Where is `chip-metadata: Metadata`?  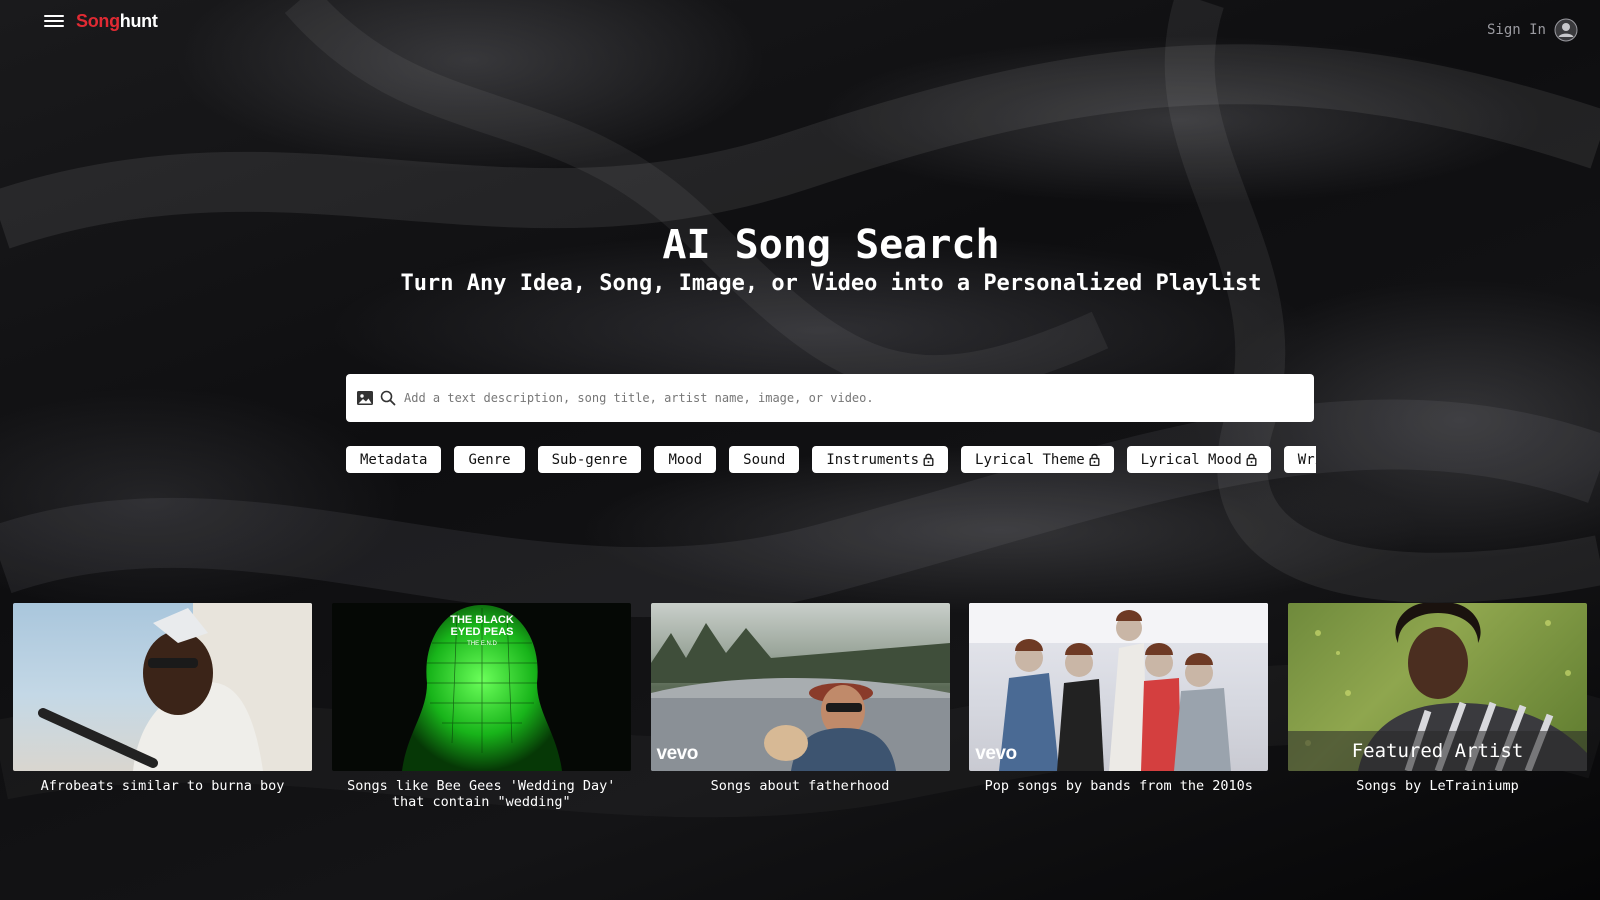 chip-metadata: Metadata is located at coordinates (394, 459).